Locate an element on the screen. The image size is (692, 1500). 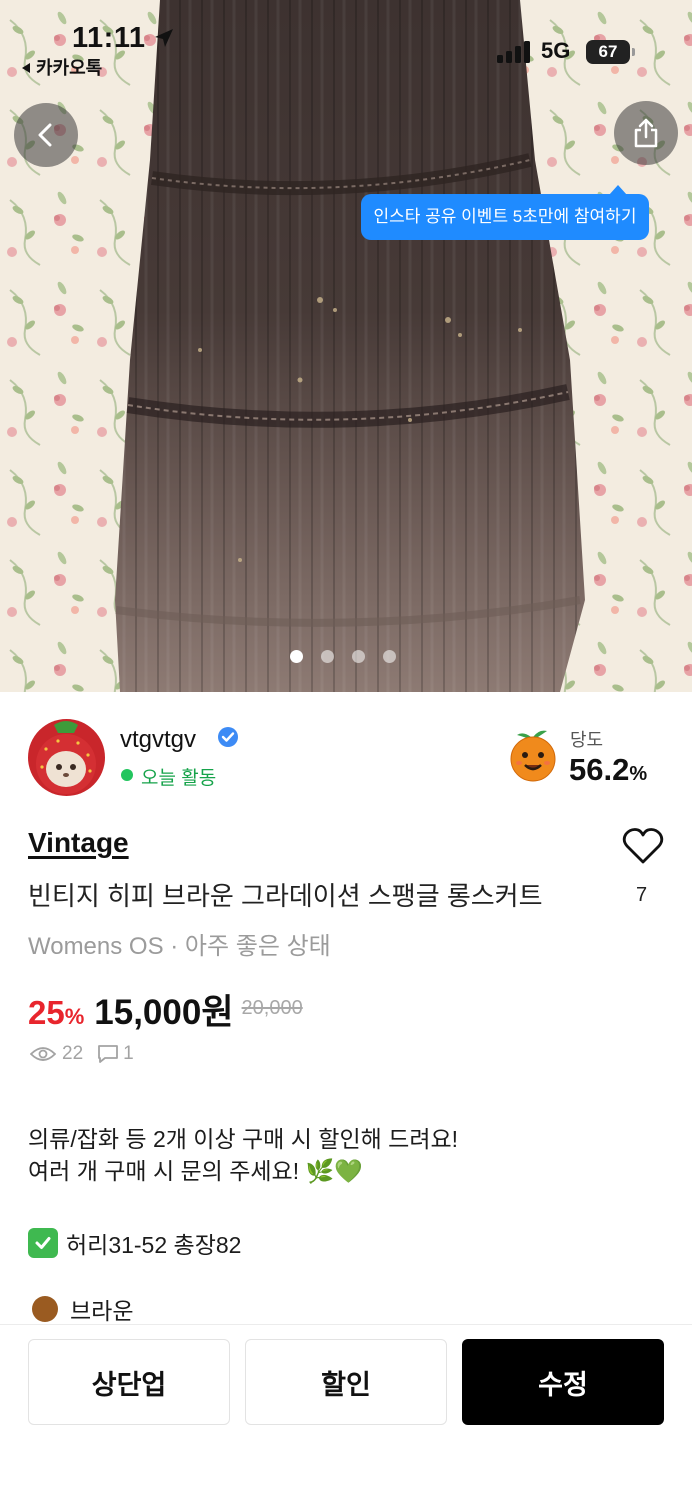
sweetness-unit: % is located at coordinates (638, 774).